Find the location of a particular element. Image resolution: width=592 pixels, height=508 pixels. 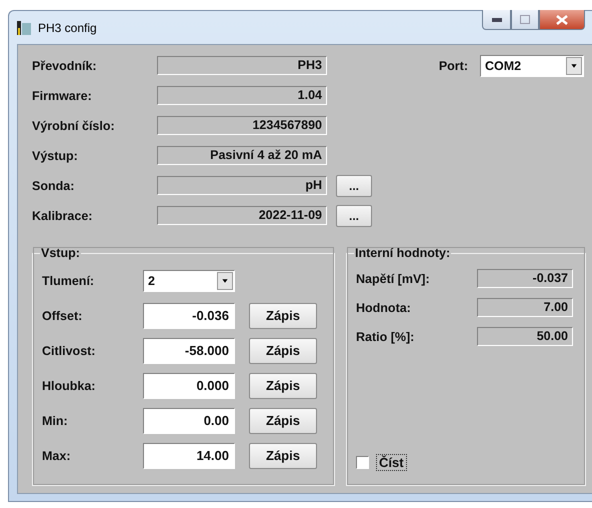

port-dropdown: COM2 is located at coordinates (532, 66).